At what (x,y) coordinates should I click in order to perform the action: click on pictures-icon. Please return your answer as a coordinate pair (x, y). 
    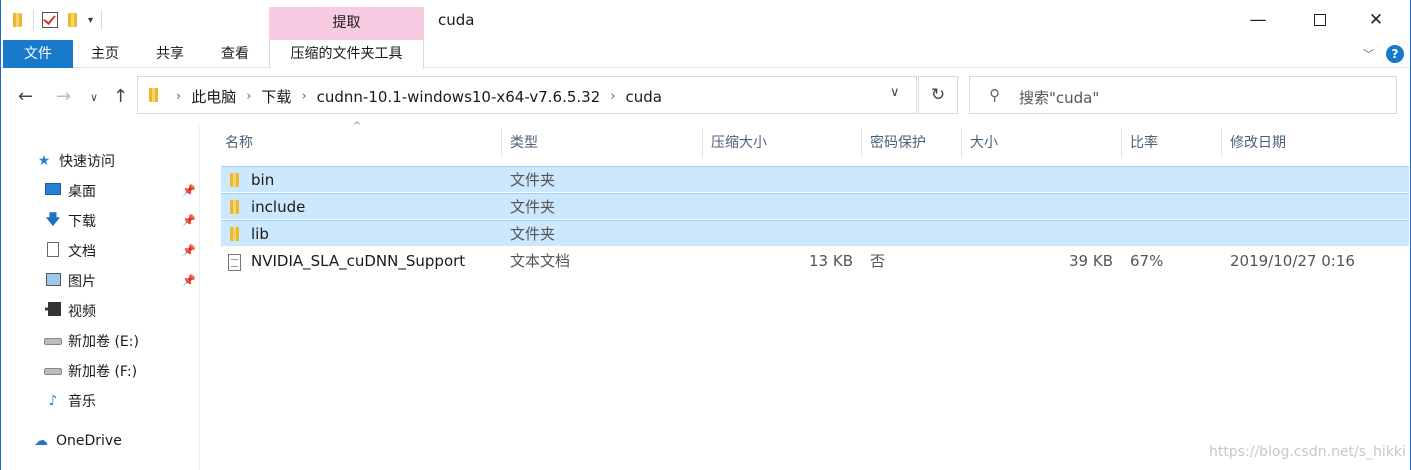
    Looking at the image, I should click on (53, 279).